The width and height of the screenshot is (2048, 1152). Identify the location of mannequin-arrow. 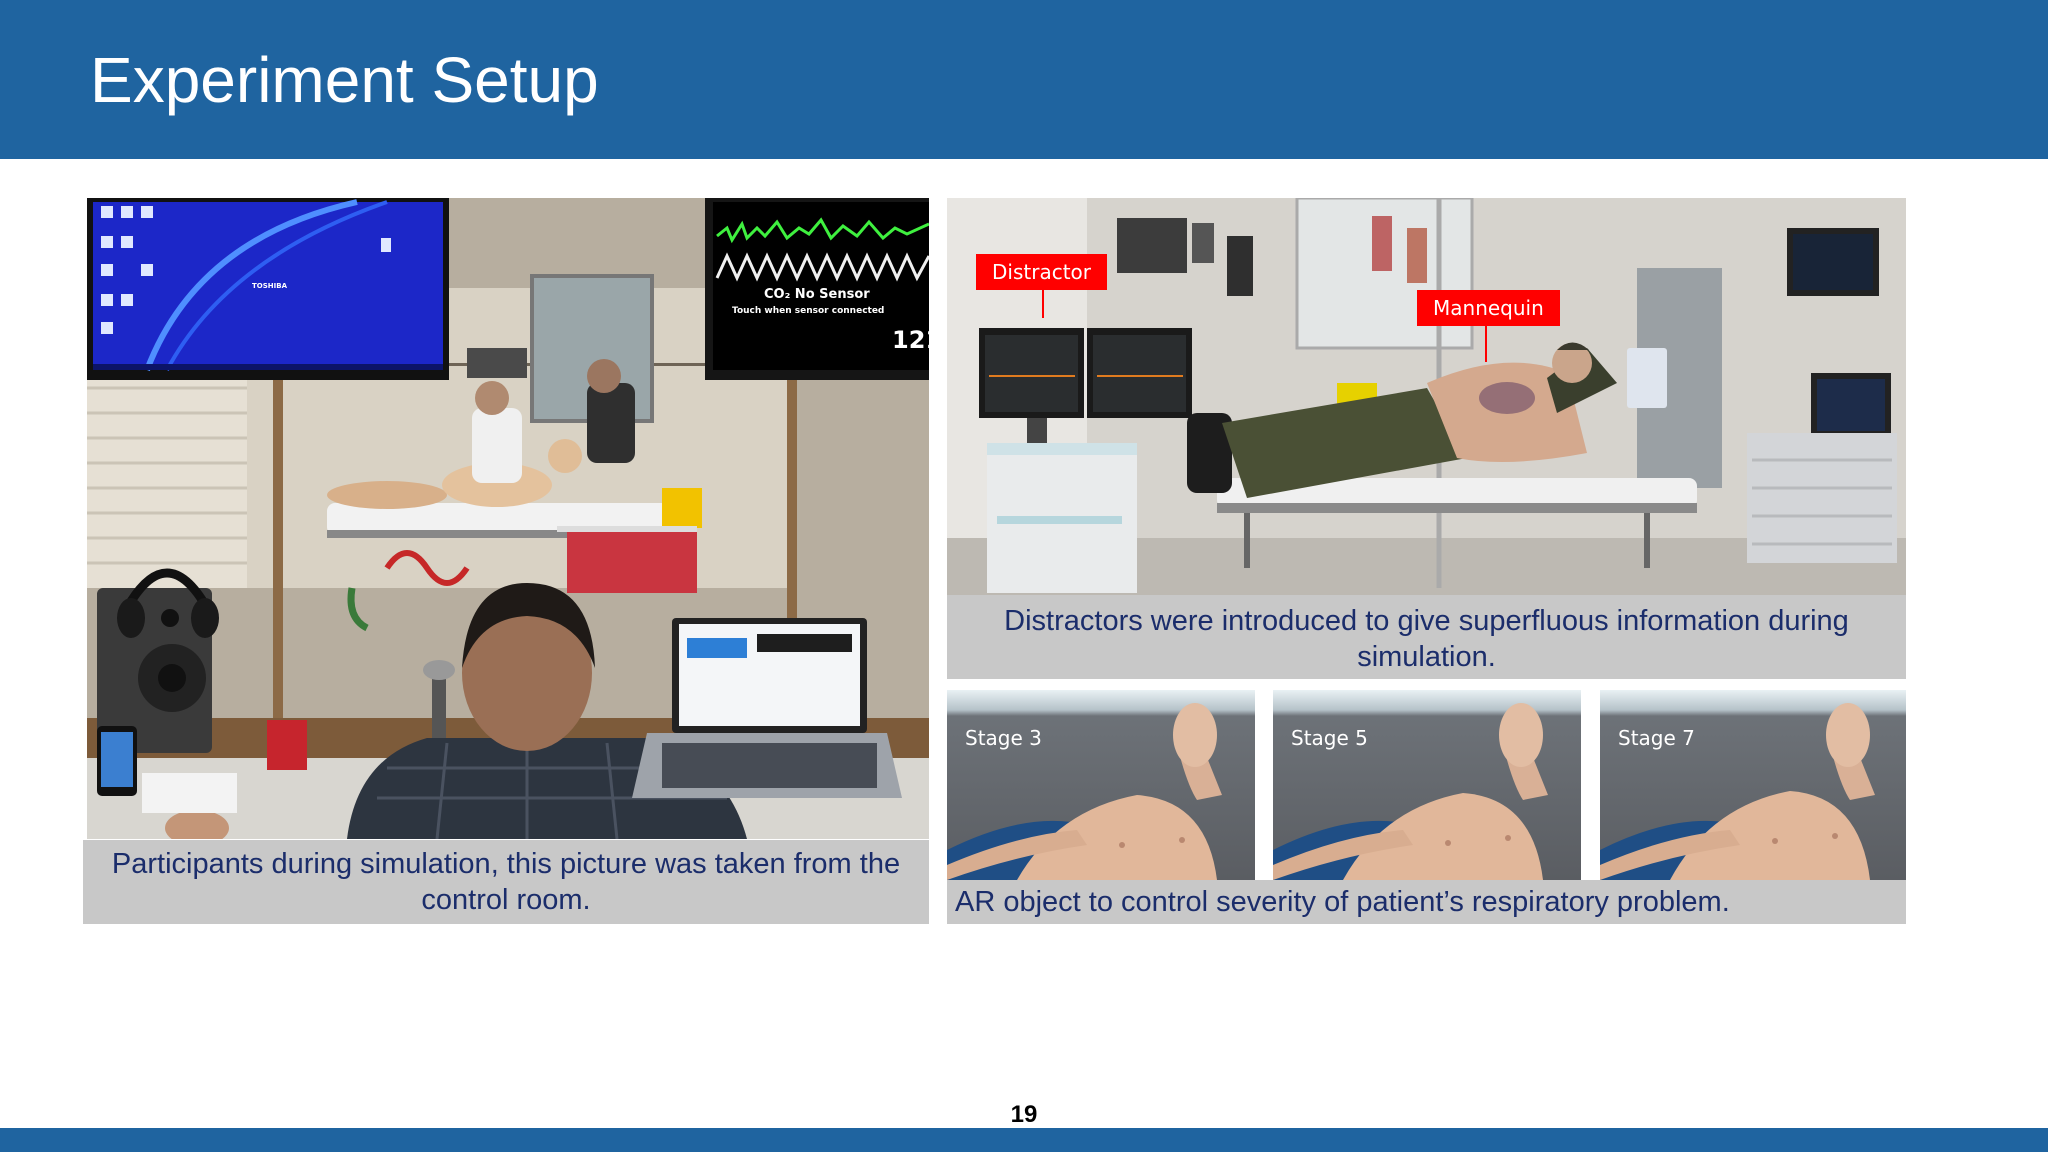
(1486, 344).